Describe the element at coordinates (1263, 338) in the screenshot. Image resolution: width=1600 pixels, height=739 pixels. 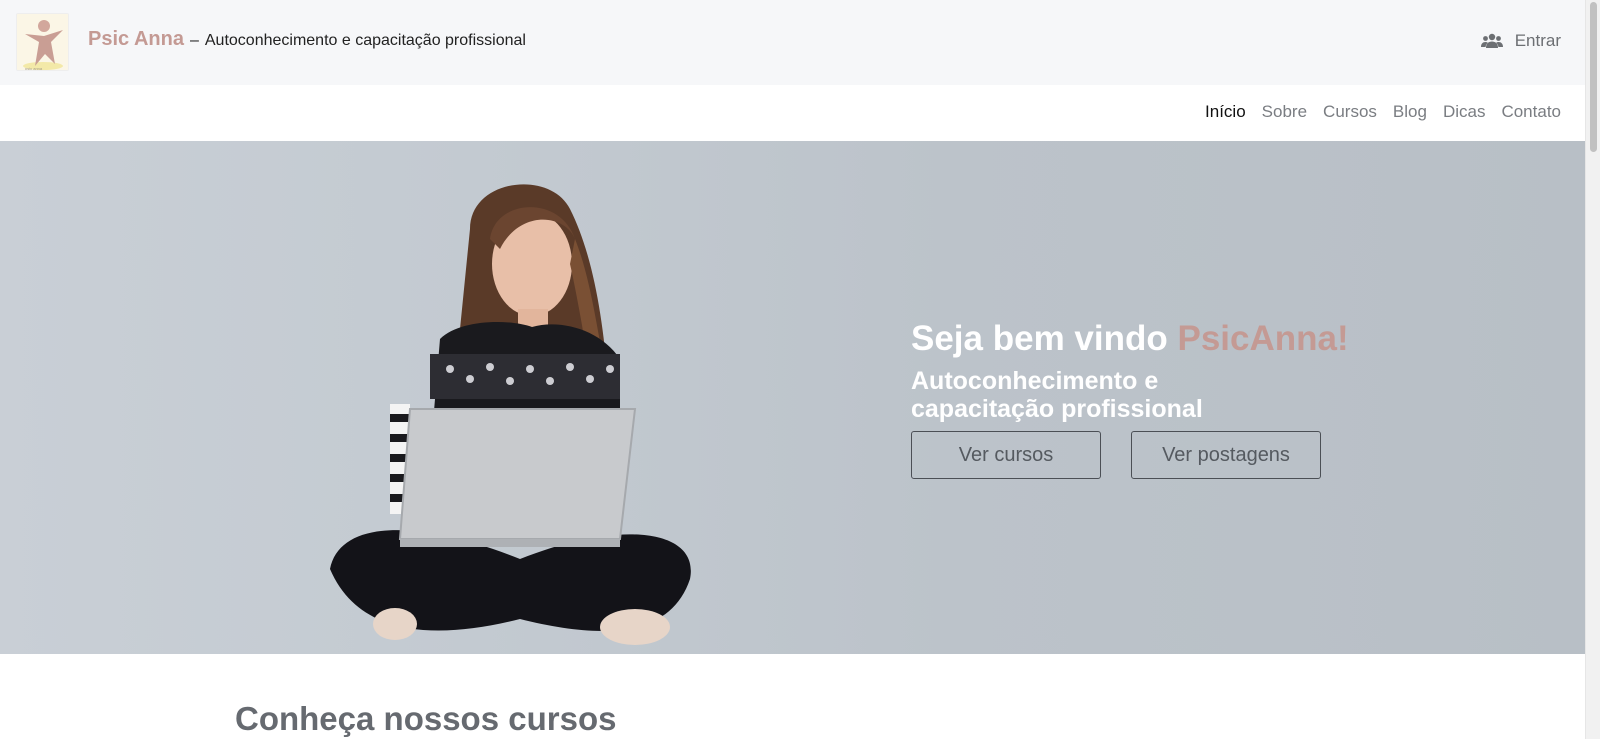
I see `hero-title-accent: PsicAnna!` at that location.